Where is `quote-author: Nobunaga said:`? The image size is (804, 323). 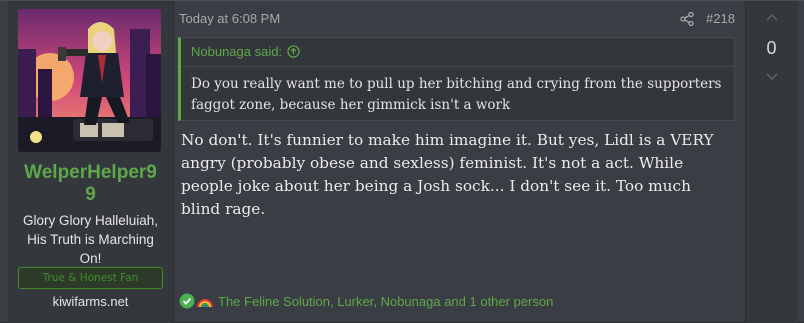 quote-author: Nobunaga said: is located at coordinates (236, 51).